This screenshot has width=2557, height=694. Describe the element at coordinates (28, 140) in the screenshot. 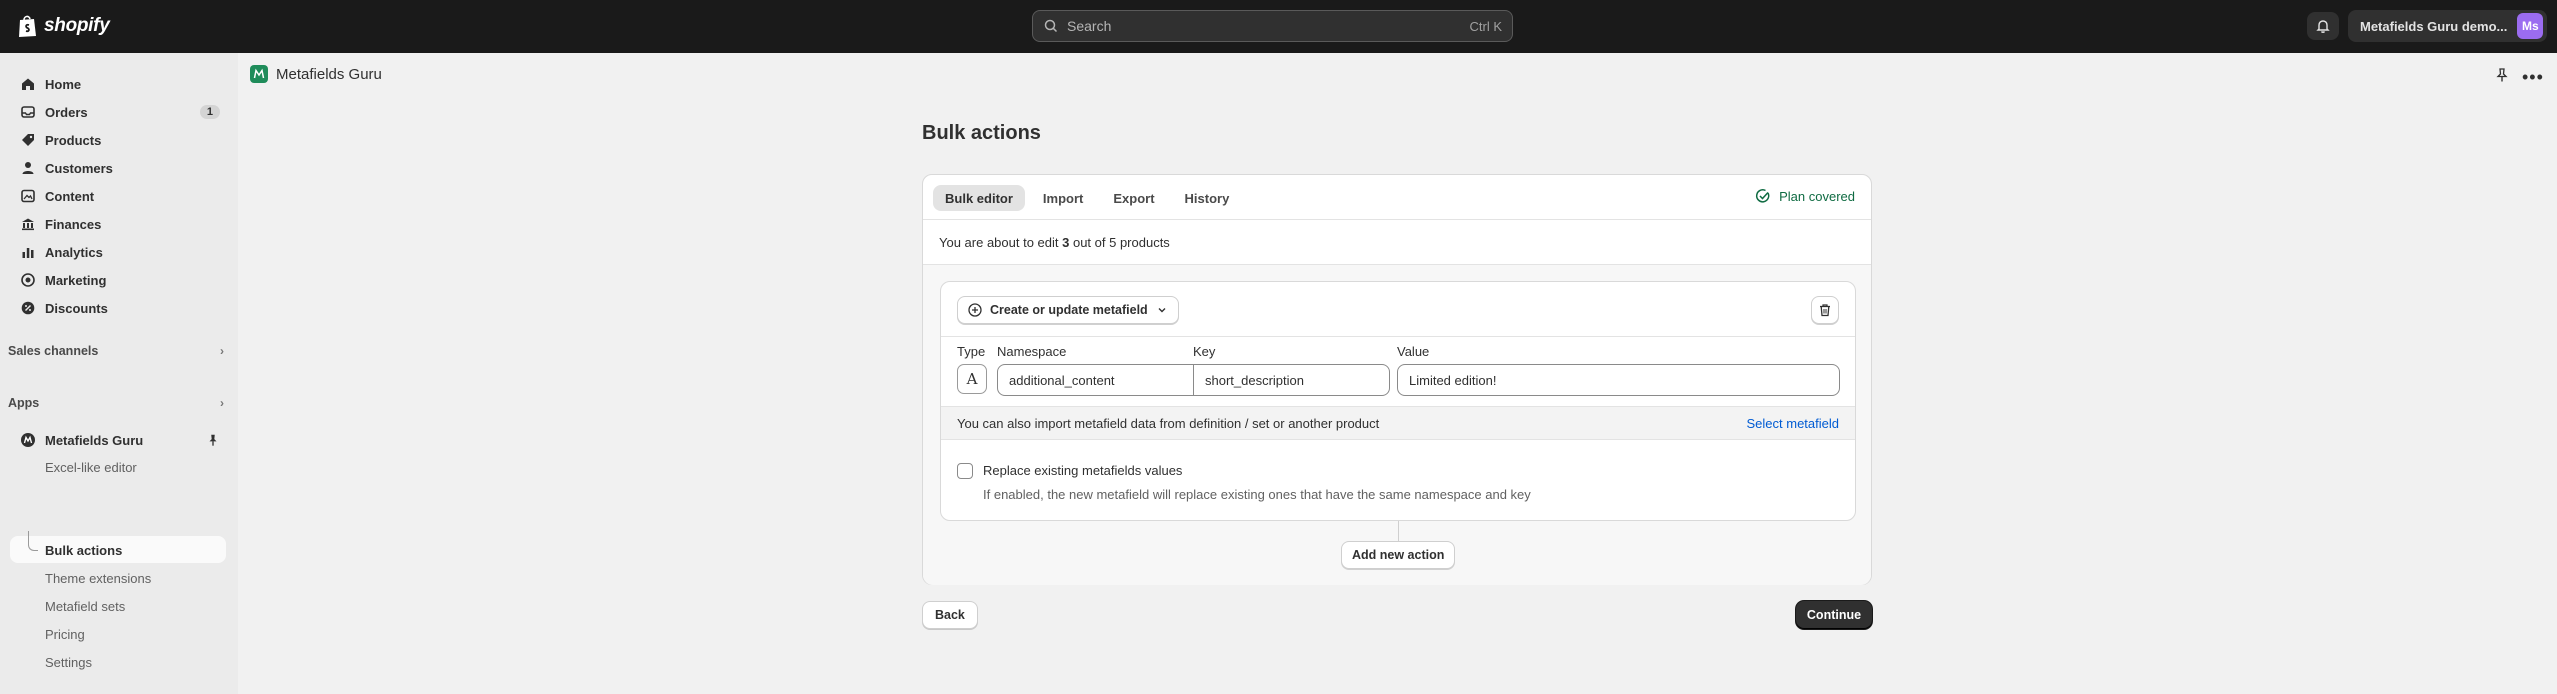

I see `tag-icon` at that location.